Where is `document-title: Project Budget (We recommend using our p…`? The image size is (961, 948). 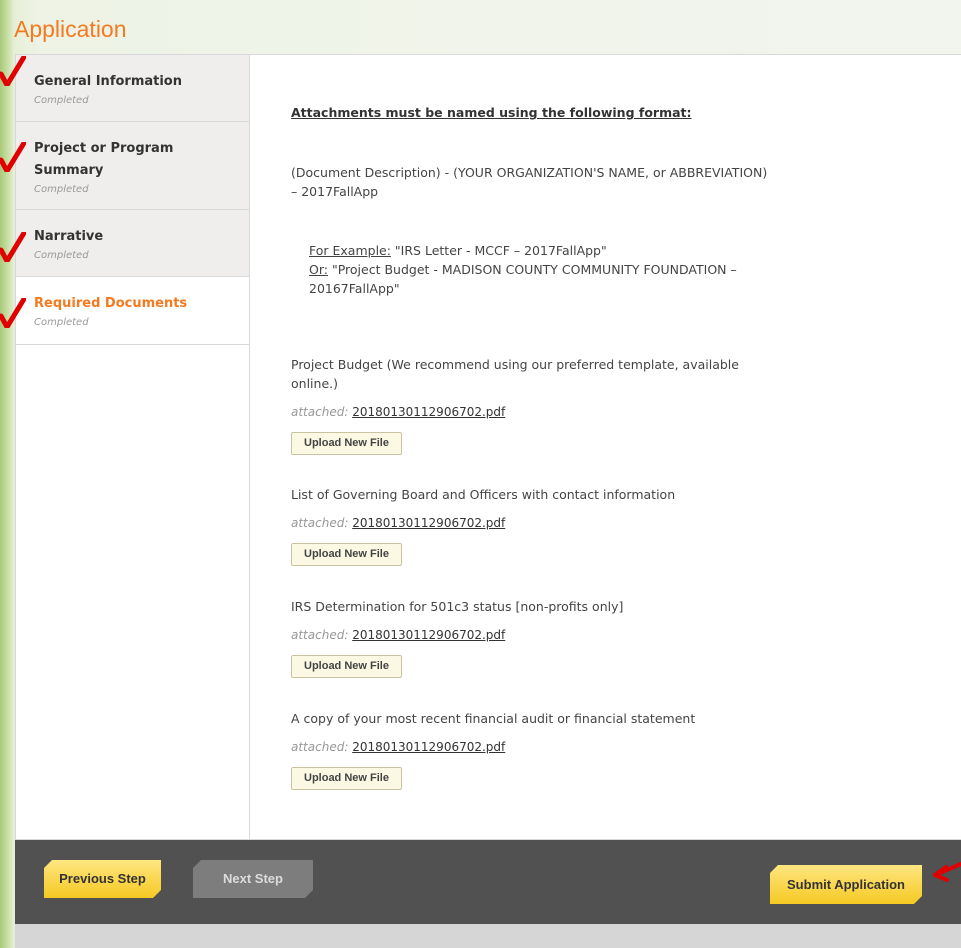 document-title: Project Budget (We recommend using our p… is located at coordinates (515, 374).